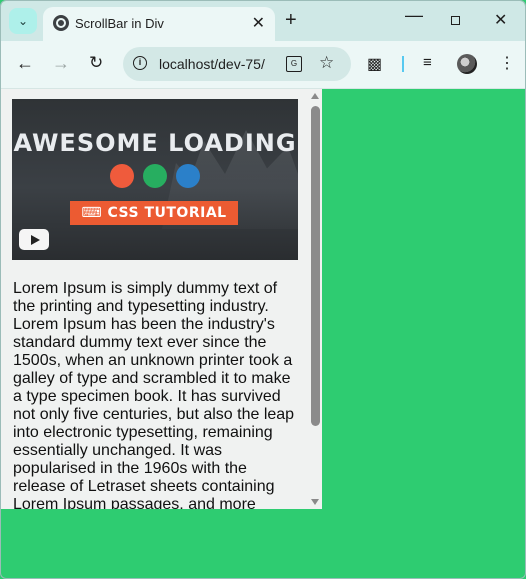 Image resolution: width=526 pixels, height=579 pixels. Describe the element at coordinates (414, 15) in the screenshot. I see `minimize-icon: —` at that location.